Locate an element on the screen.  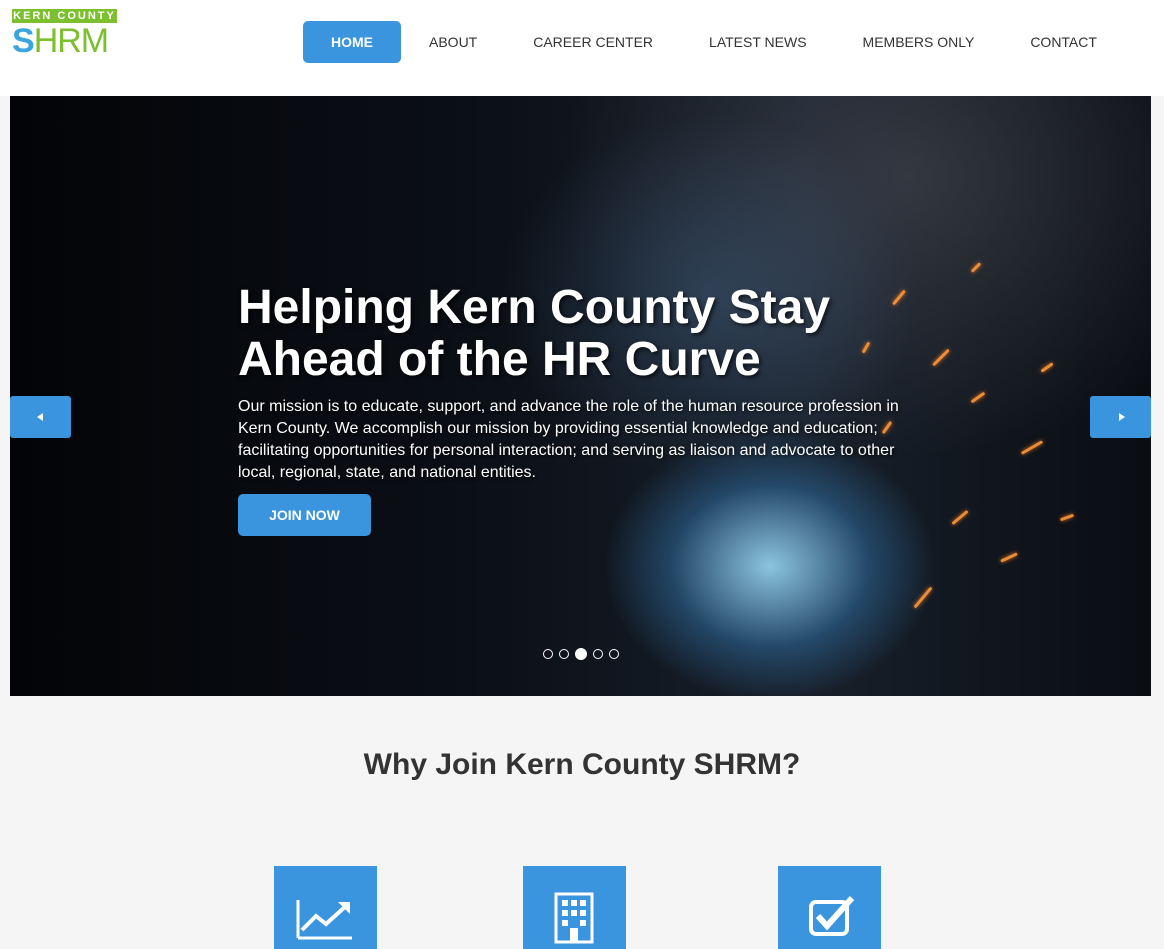
feature-building-box is located at coordinates (574, 907).